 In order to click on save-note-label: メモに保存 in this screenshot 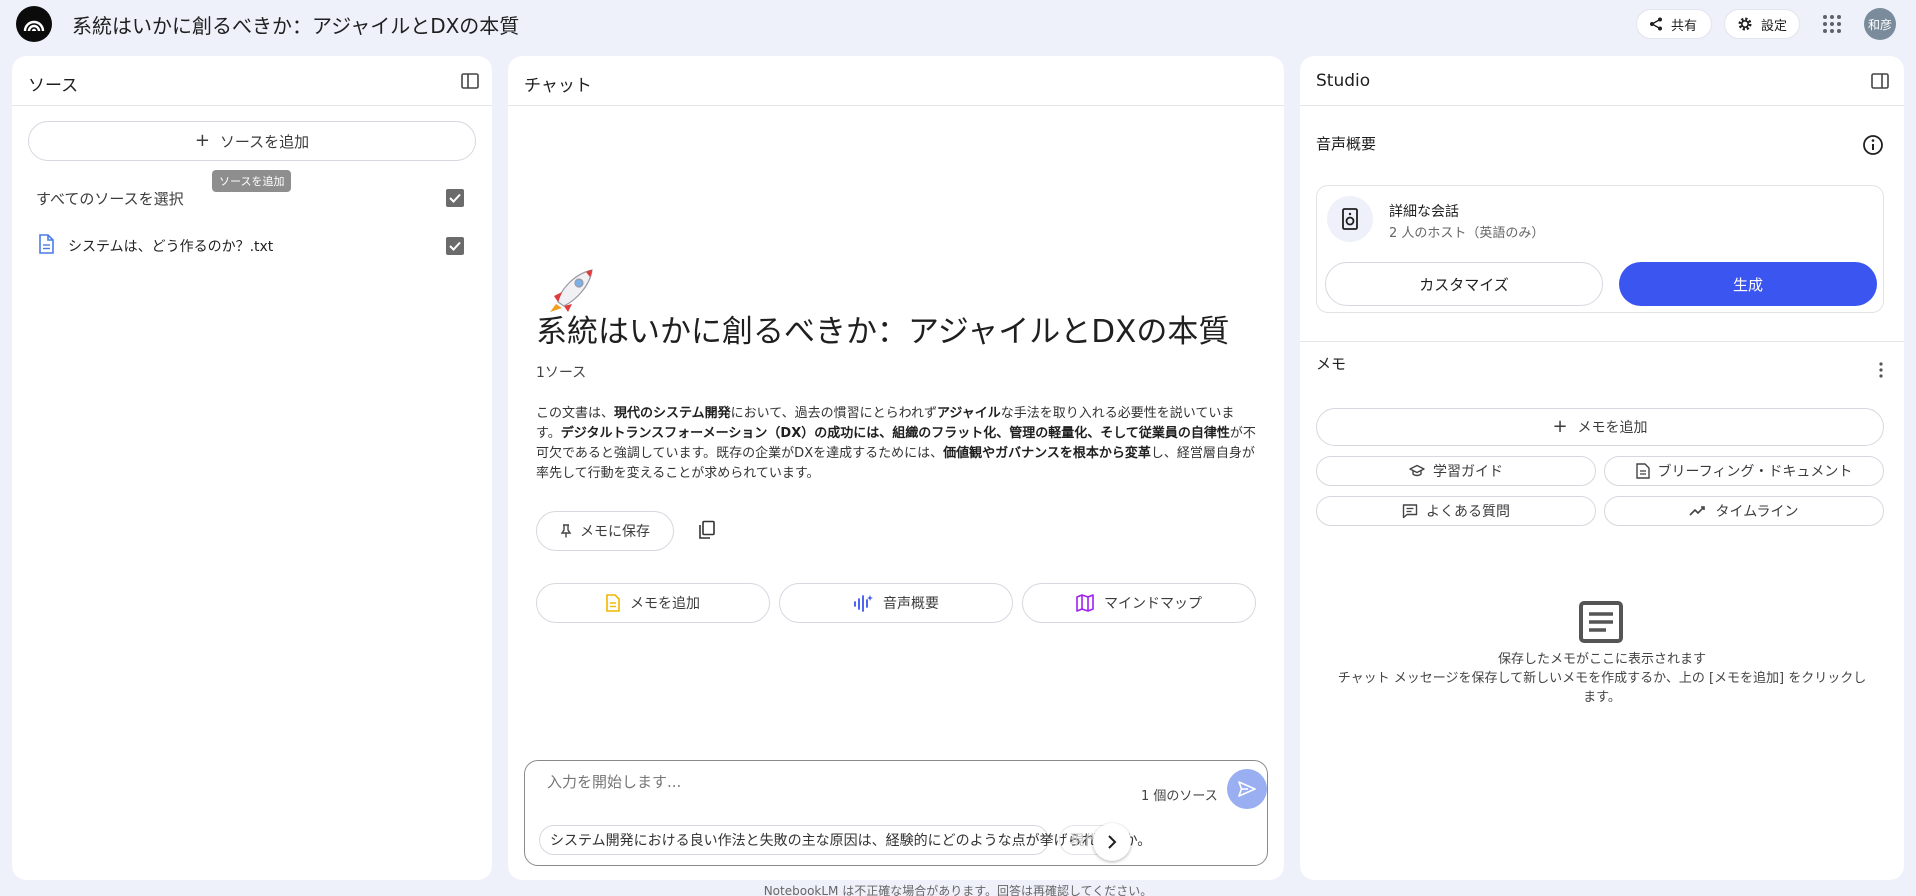, I will do `click(615, 532)`.